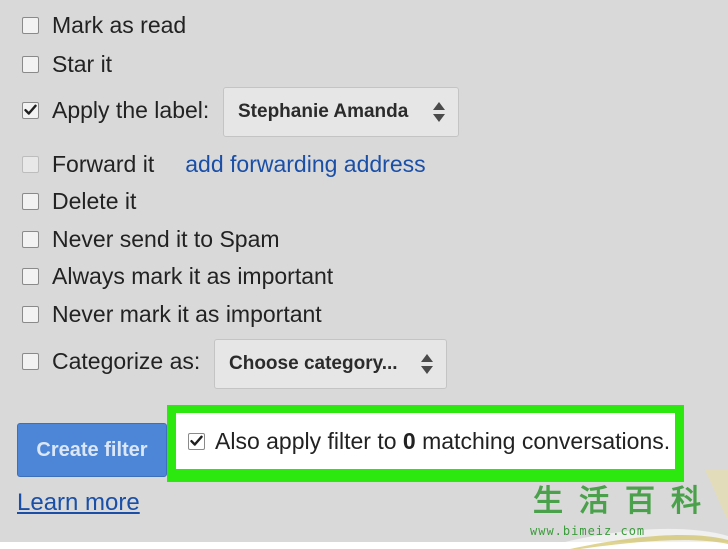 This screenshot has width=728, height=549. Describe the element at coordinates (103, 163) in the screenshot. I see `forward-it-label: Forward it` at that location.